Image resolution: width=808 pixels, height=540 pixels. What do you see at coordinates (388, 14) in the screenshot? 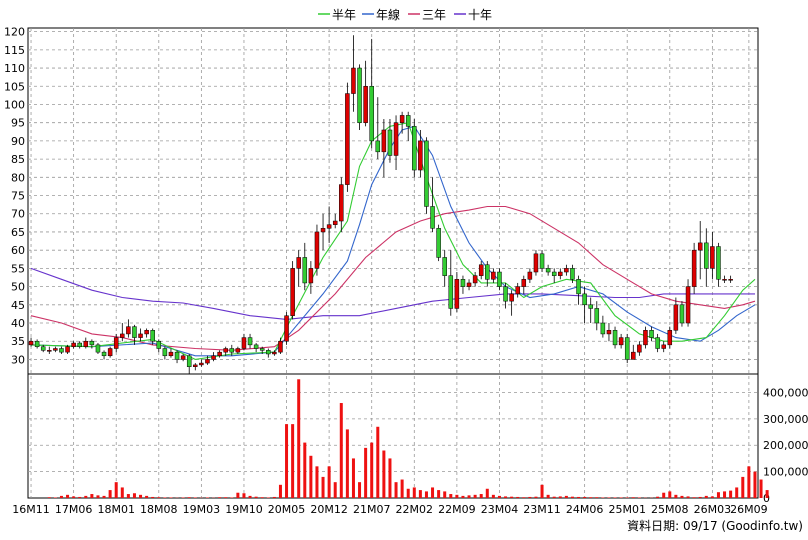
I see `legend-label-year: 年線` at bounding box center [388, 14].